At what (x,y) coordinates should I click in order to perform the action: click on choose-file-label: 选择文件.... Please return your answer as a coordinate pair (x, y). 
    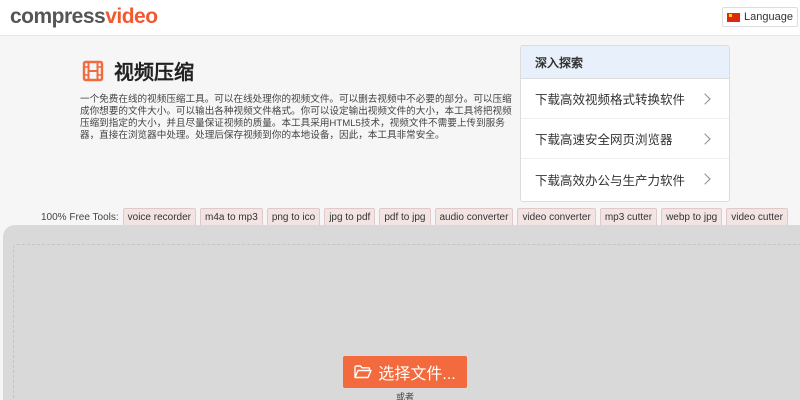
    Looking at the image, I should click on (417, 374).